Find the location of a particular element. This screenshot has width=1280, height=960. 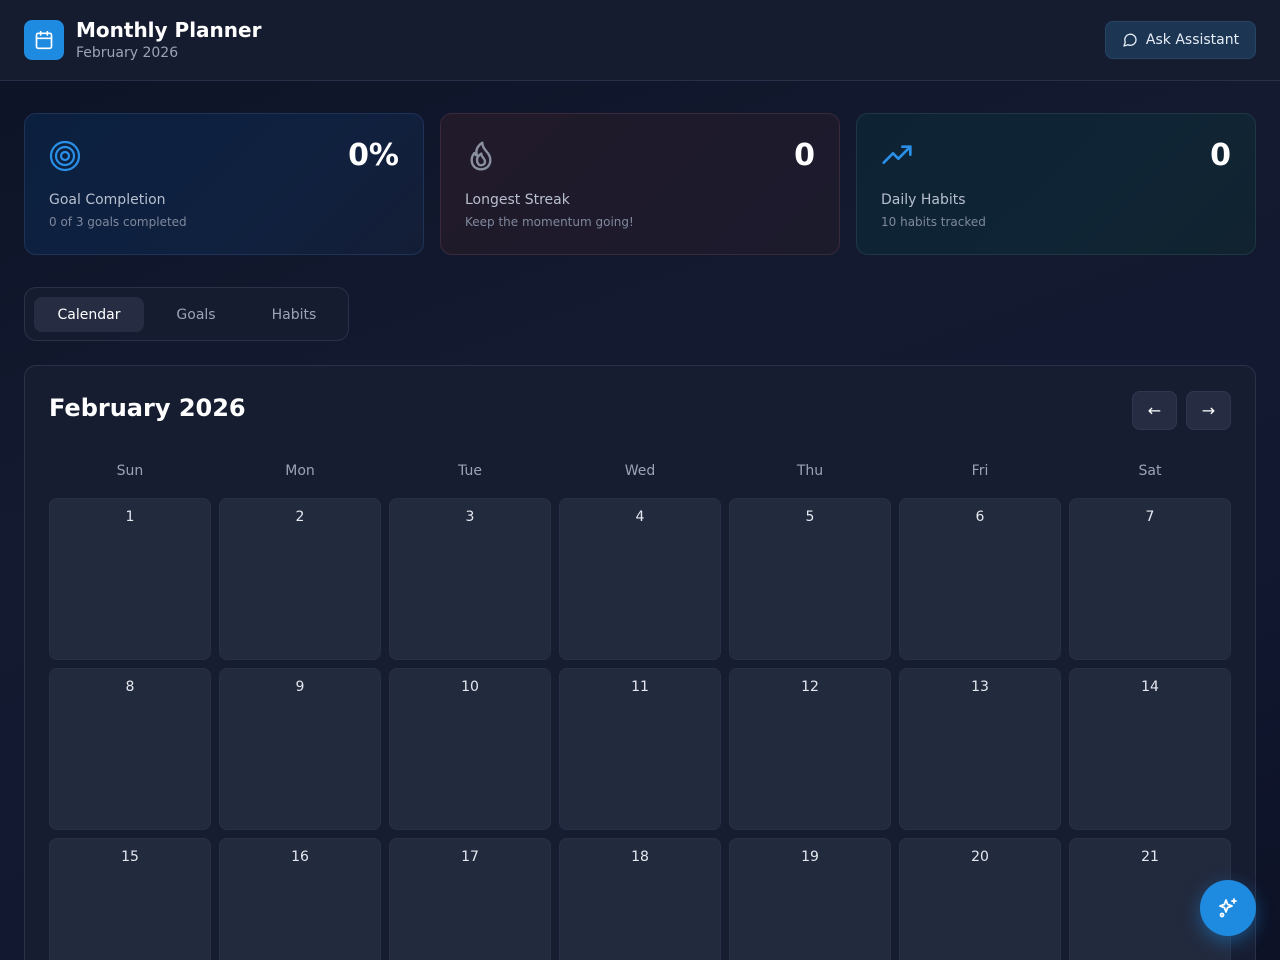

calendar-day-cell: 6 is located at coordinates (980, 579).